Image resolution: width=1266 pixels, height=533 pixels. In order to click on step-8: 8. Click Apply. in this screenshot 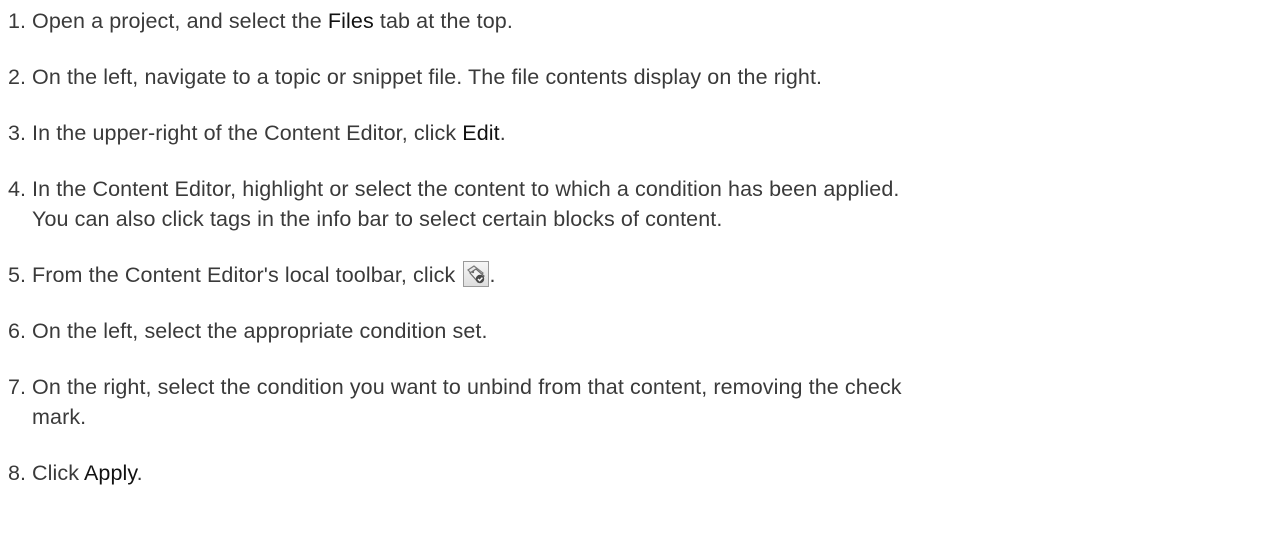, I will do `click(633, 473)`.